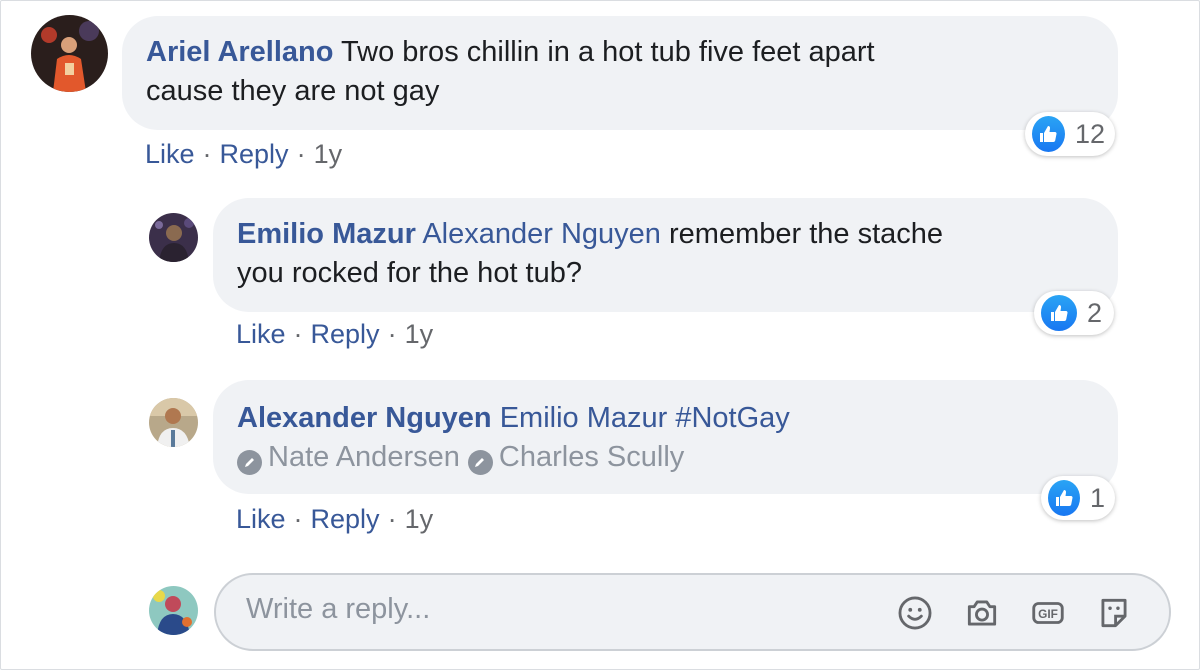  What do you see at coordinates (239, 52) in the screenshot?
I see `comment-author: Ariel Arellano` at bounding box center [239, 52].